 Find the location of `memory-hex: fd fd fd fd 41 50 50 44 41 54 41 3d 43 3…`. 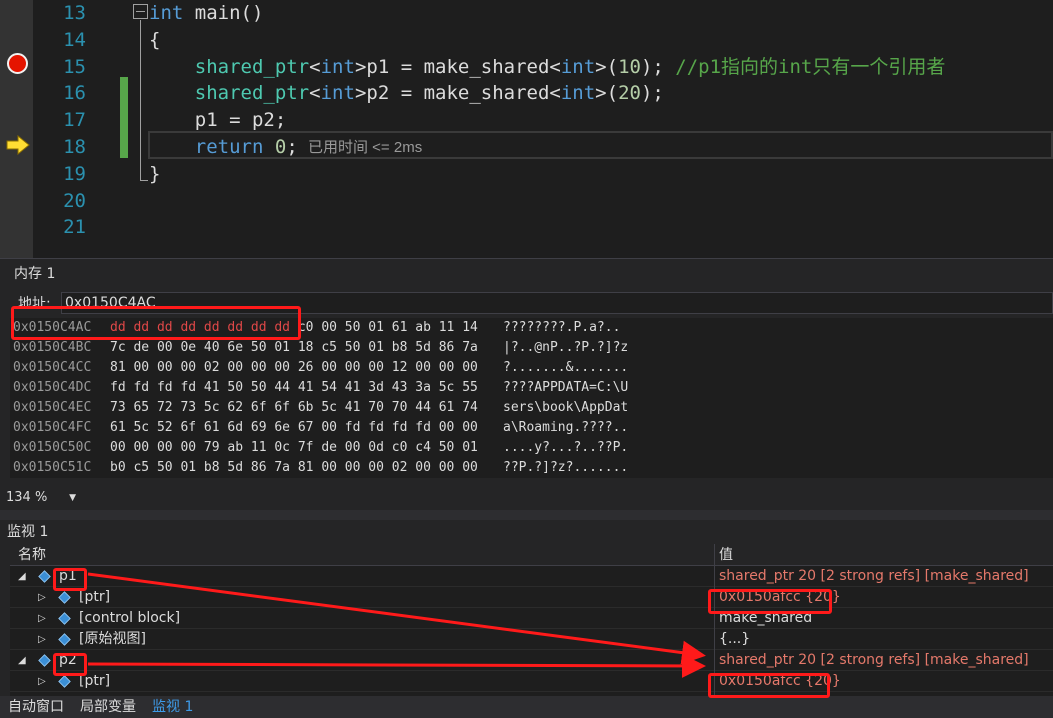

memory-hex: fd fd fd fd 41 50 50 44 41 54 41 3d 43 3… is located at coordinates (294, 388).